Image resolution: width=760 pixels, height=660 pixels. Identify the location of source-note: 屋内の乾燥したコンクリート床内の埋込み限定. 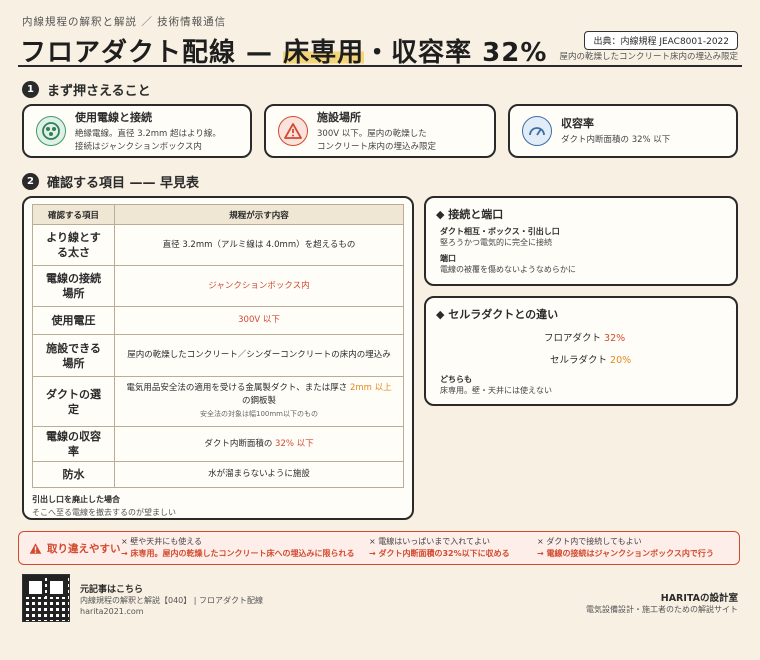
(648, 57).